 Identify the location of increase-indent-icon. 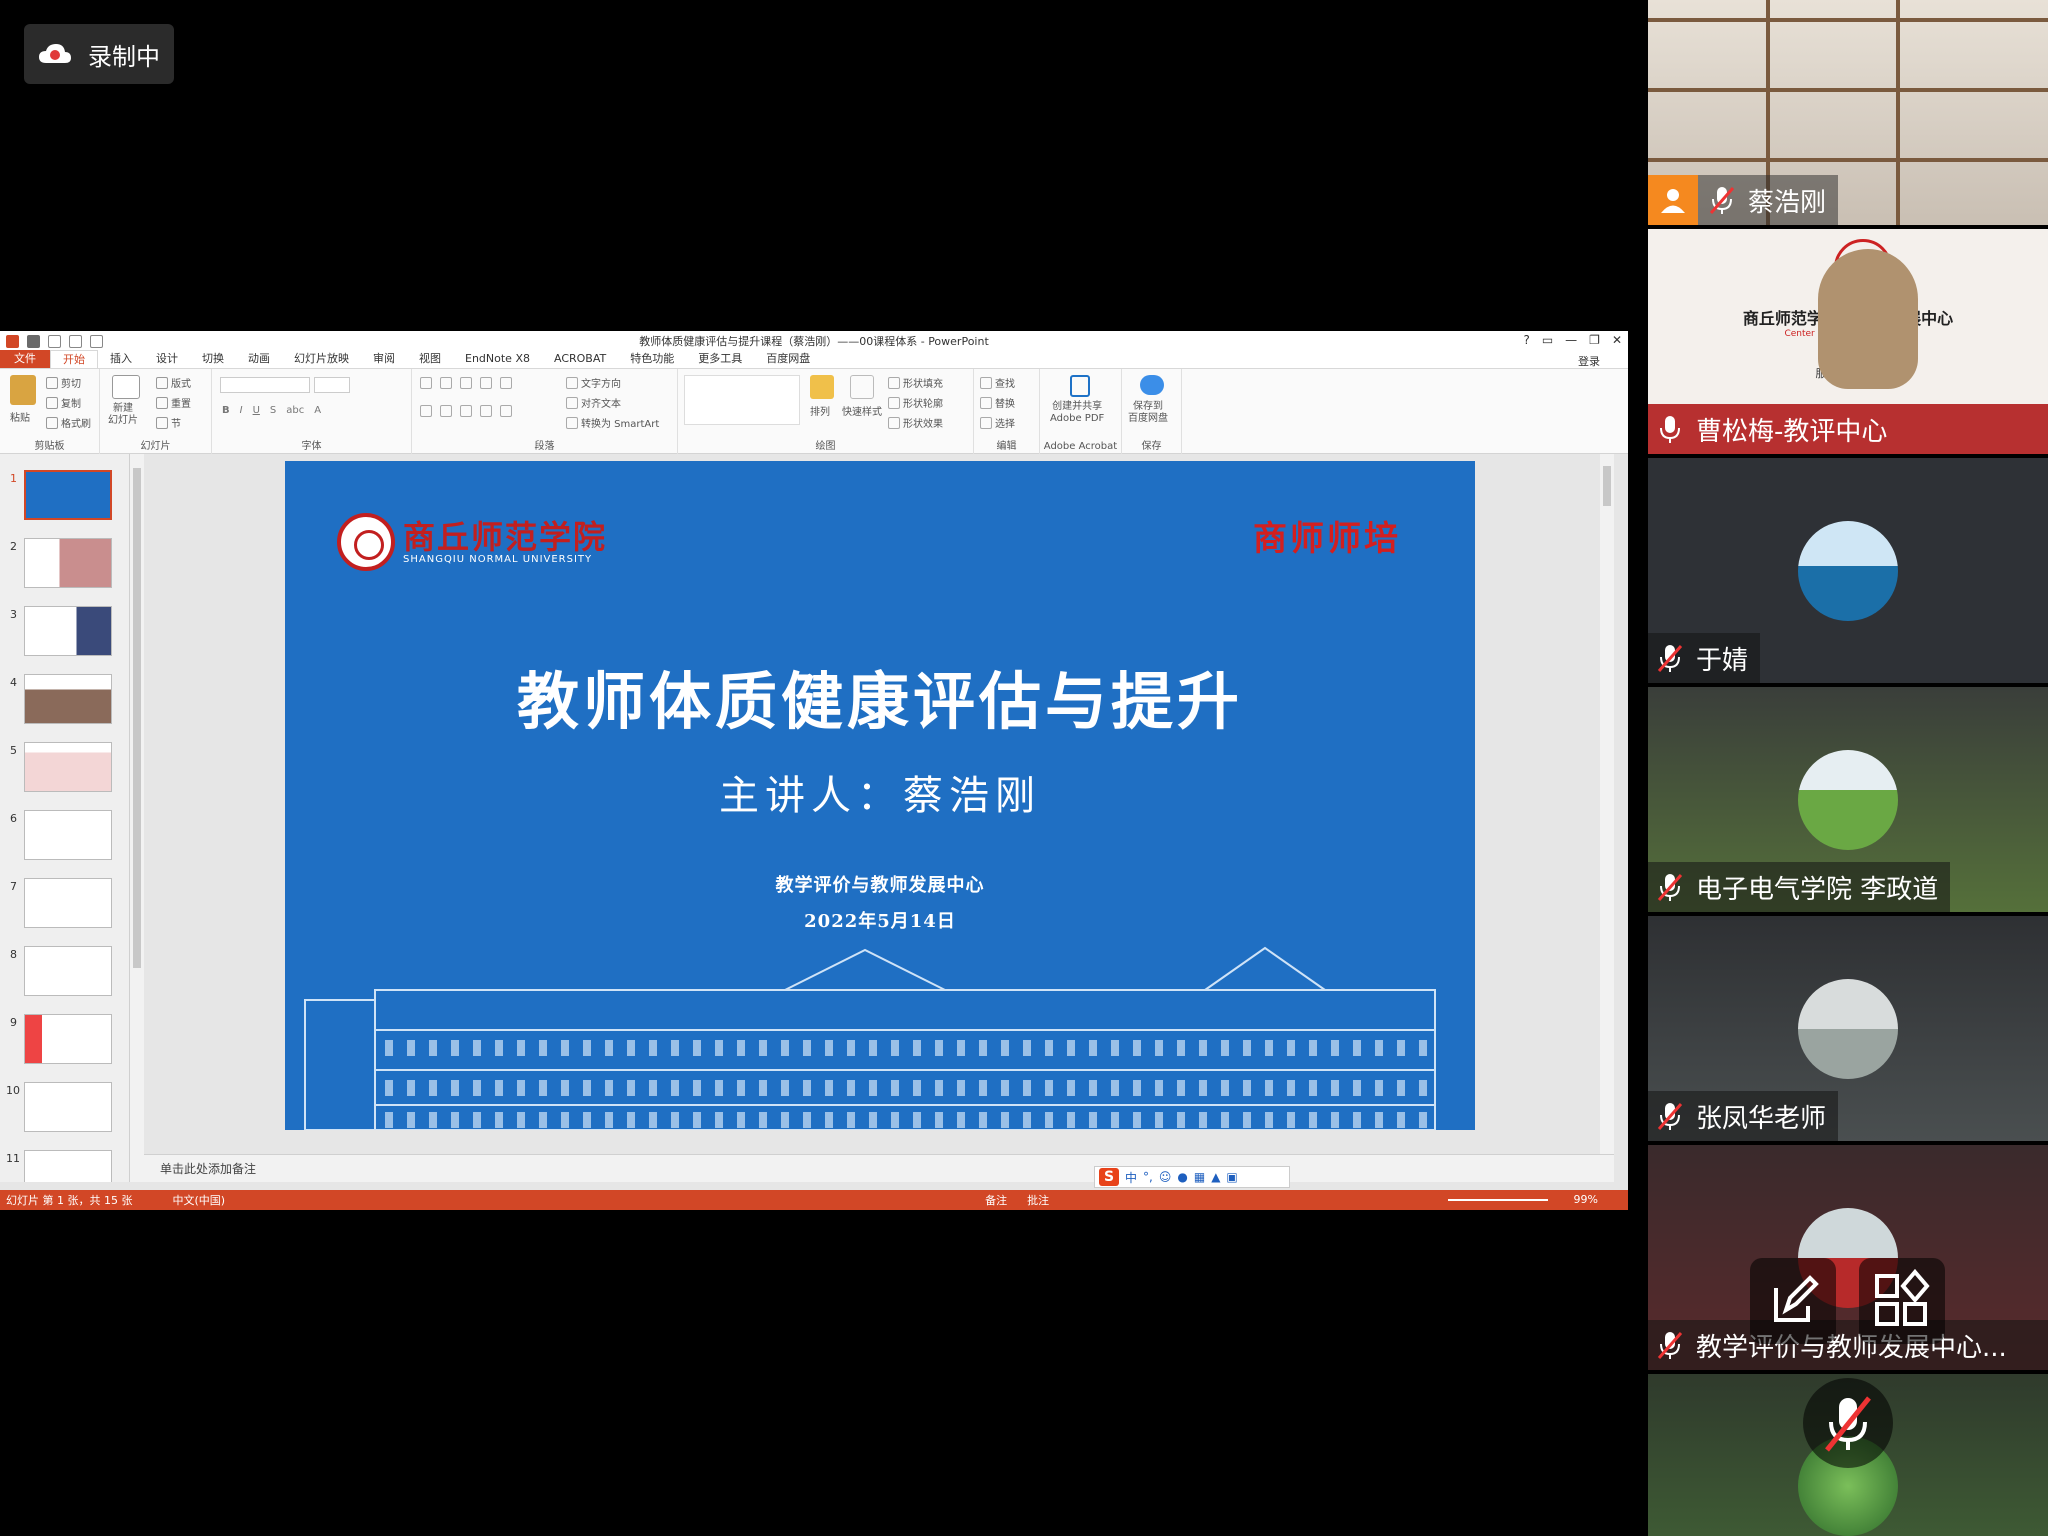
(486, 383).